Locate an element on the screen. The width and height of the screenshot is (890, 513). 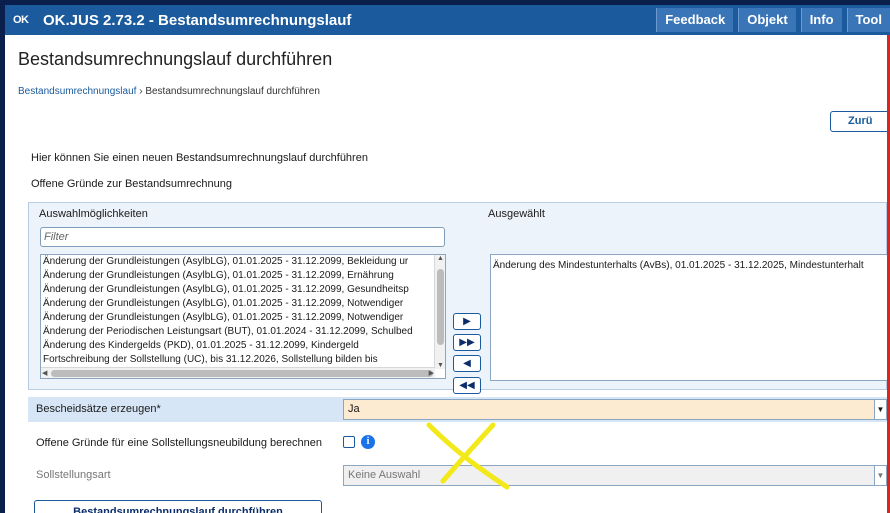
bescheid-row: Bescheidsätze erzeugen* Ja ▼ is located at coordinates (457, 409).